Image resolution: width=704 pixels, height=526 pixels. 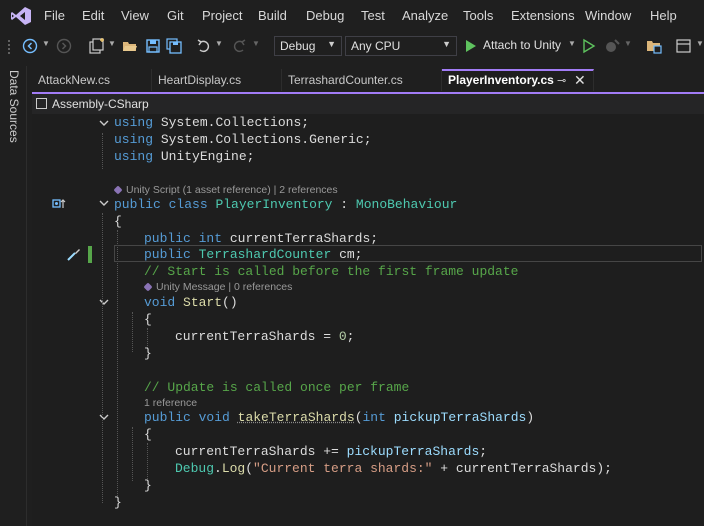 I want to click on tab-playerinventory: PlayerInventory.cs ⊸ ✕, so click(x=518, y=80).